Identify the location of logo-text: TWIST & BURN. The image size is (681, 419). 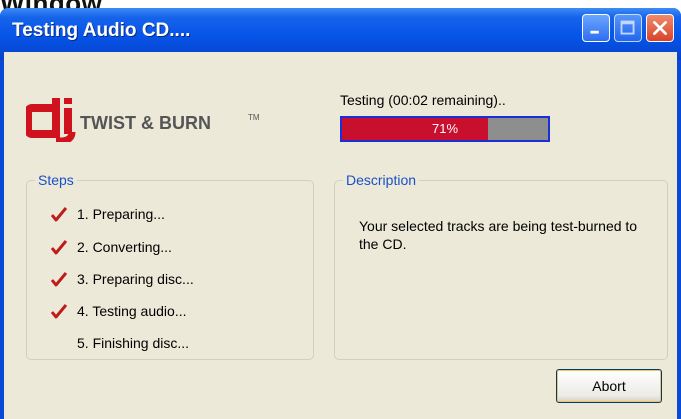
(145, 123).